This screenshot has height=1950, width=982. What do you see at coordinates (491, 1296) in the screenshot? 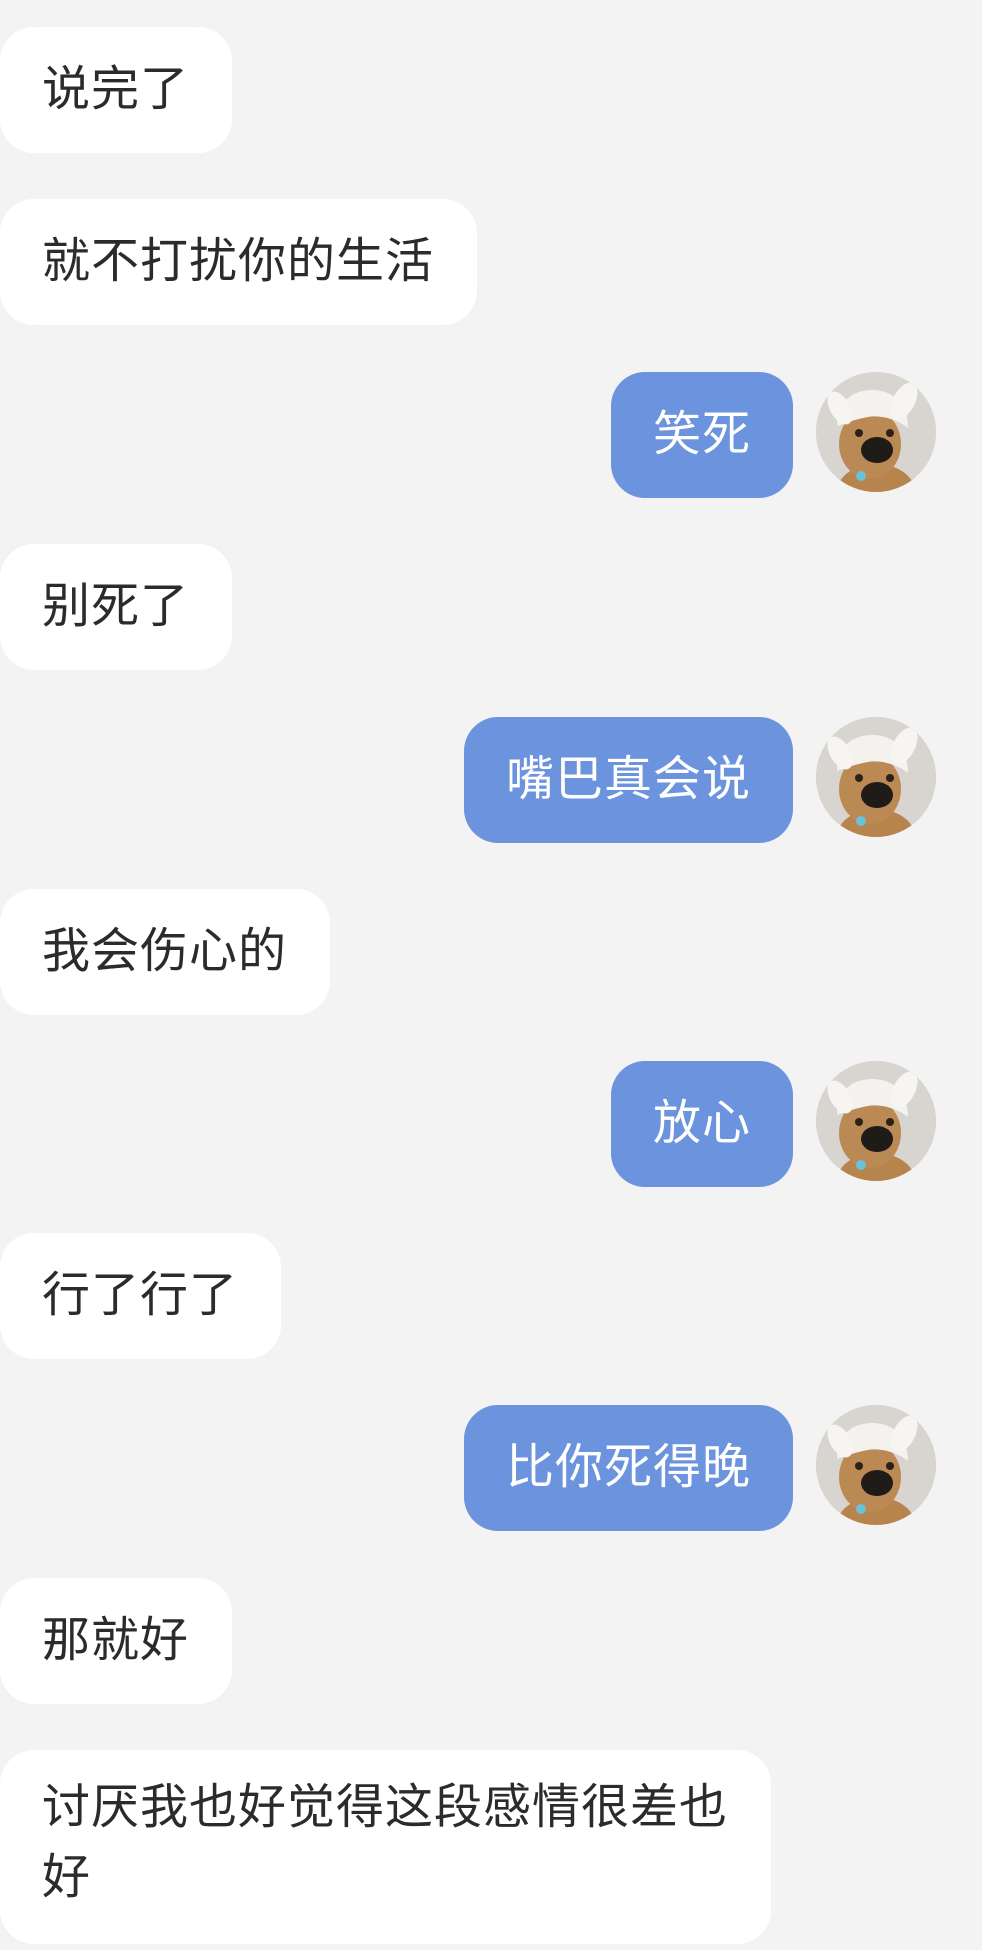
I see `message-row: 行了行了` at bounding box center [491, 1296].